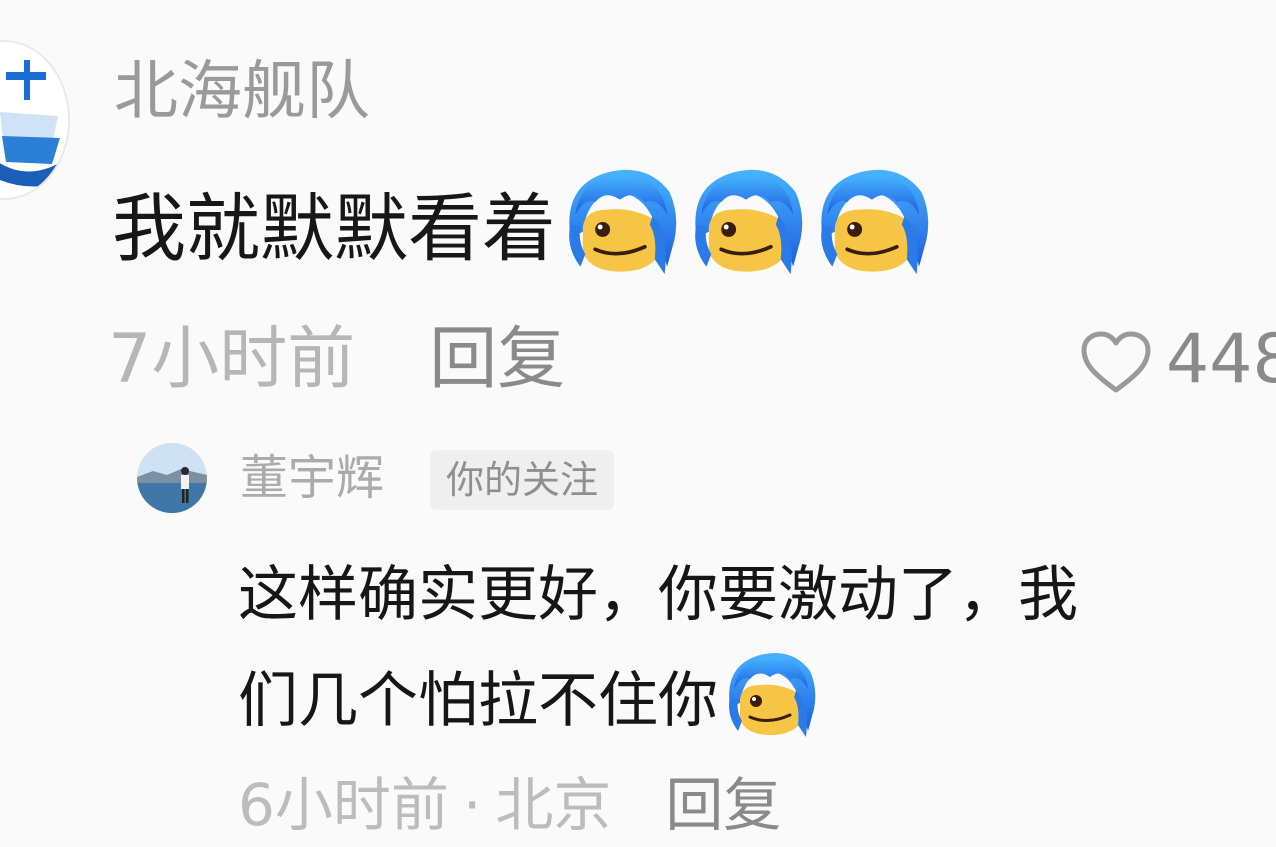 The height and width of the screenshot is (847, 1276). Describe the element at coordinates (334, 228) in the screenshot. I see `comment-text-content: 我就默默看着` at that location.